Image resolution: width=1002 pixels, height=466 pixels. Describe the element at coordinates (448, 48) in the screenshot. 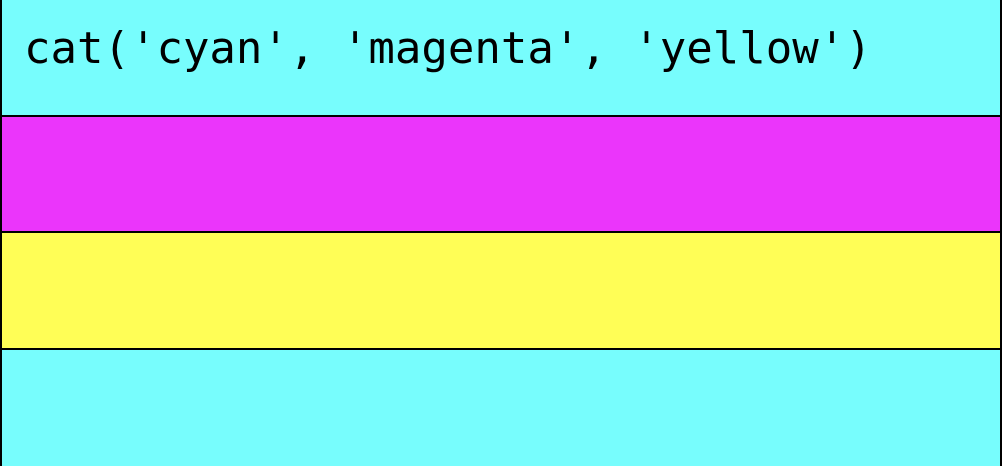

I see `code-line: cat('cyan', 'magenta', 'yellow')` at that location.